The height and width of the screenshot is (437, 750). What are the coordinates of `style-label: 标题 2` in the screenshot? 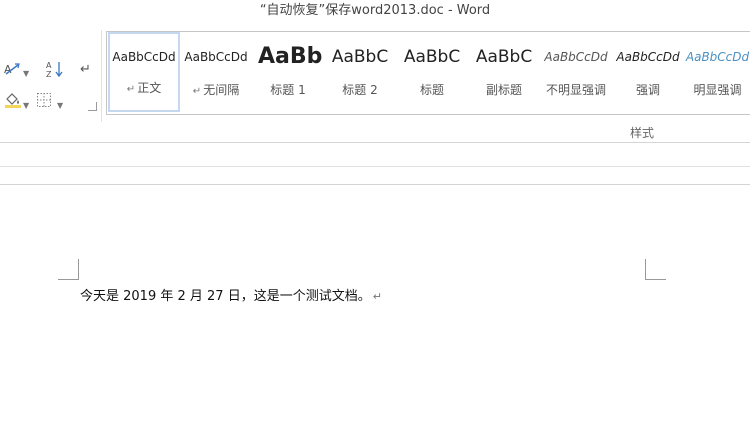 It's located at (360, 90).